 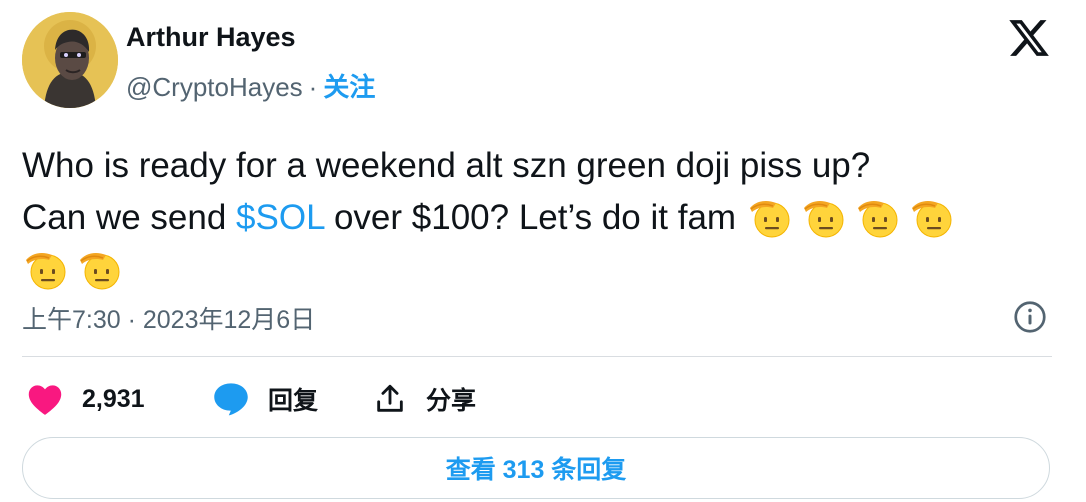 What do you see at coordinates (265, 399) in the screenshot?
I see `reply-button: 回复` at bounding box center [265, 399].